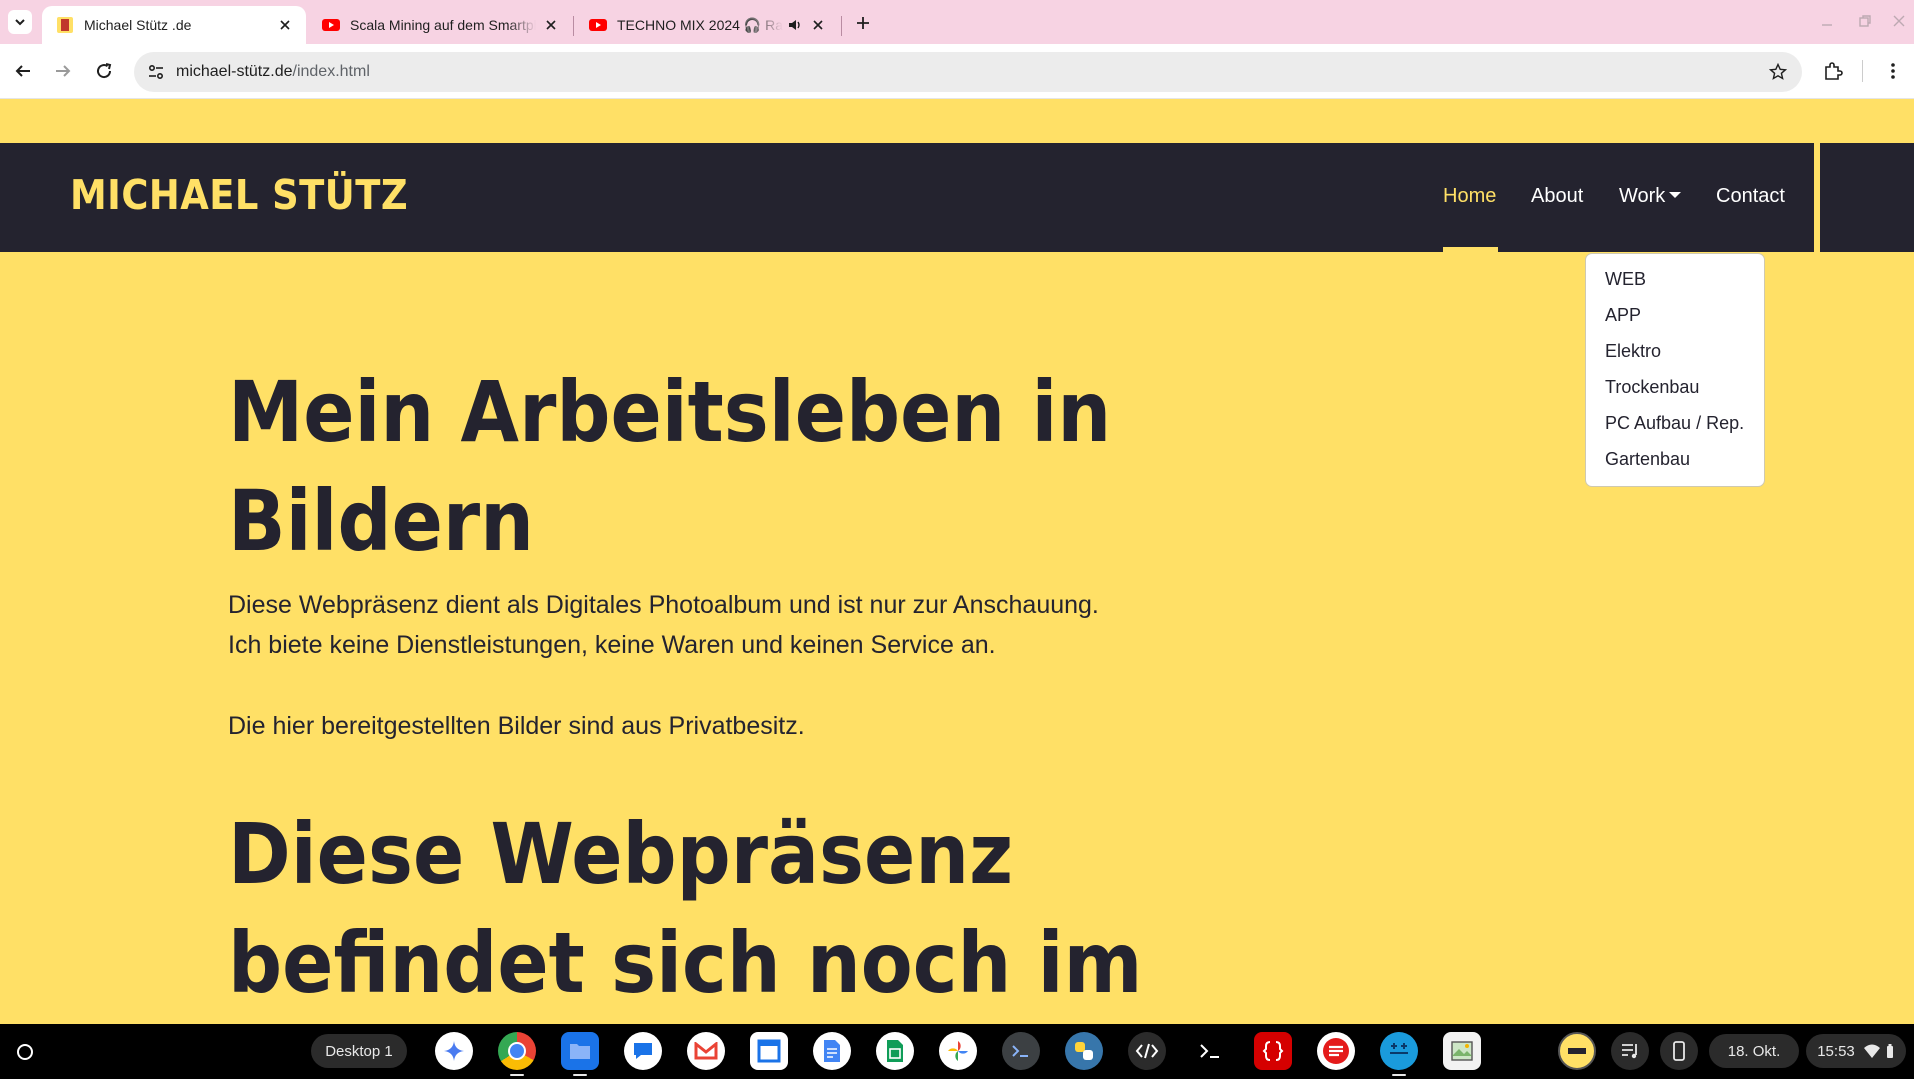 The width and height of the screenshot is (1914, 1079). I want to click on arrow-left-icon, so click(22, 71).